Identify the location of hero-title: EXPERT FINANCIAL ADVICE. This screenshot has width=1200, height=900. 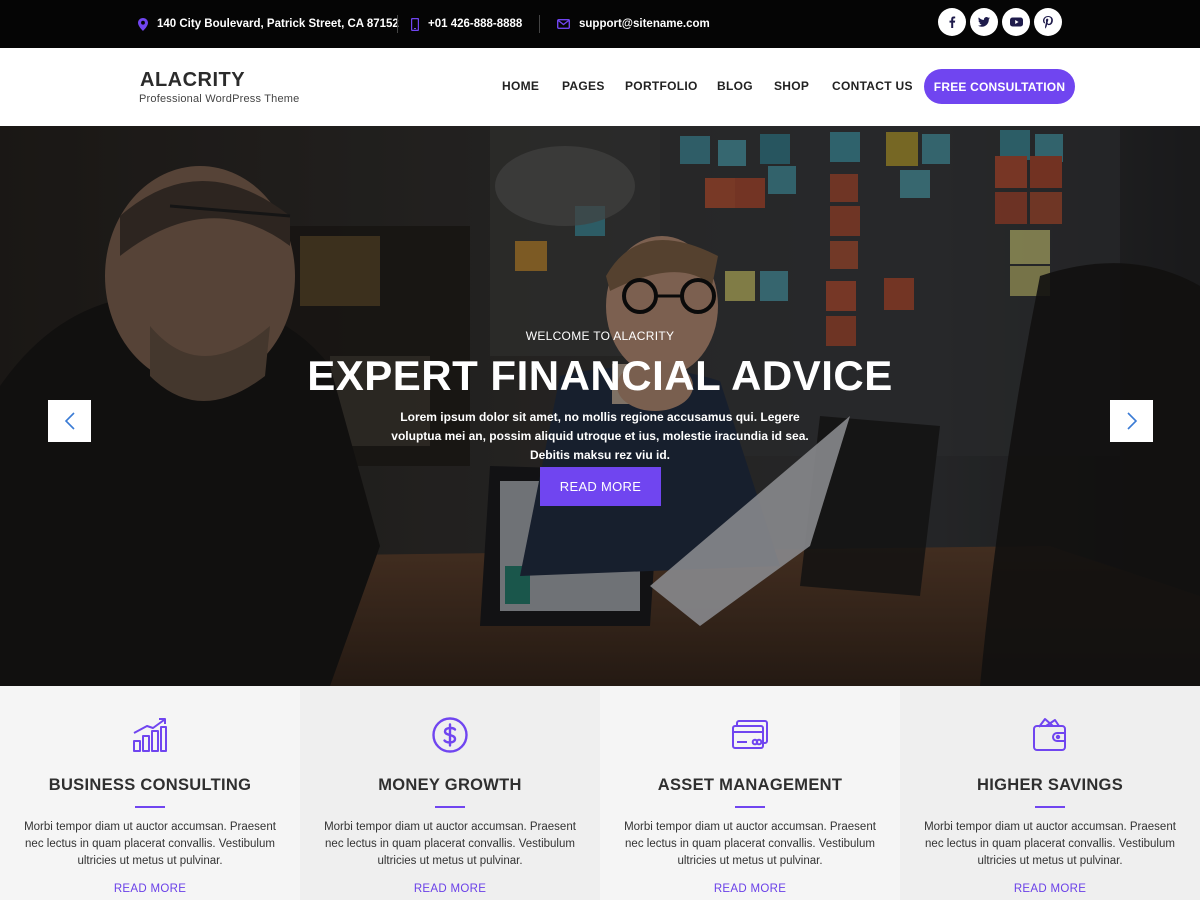
(600, 375).